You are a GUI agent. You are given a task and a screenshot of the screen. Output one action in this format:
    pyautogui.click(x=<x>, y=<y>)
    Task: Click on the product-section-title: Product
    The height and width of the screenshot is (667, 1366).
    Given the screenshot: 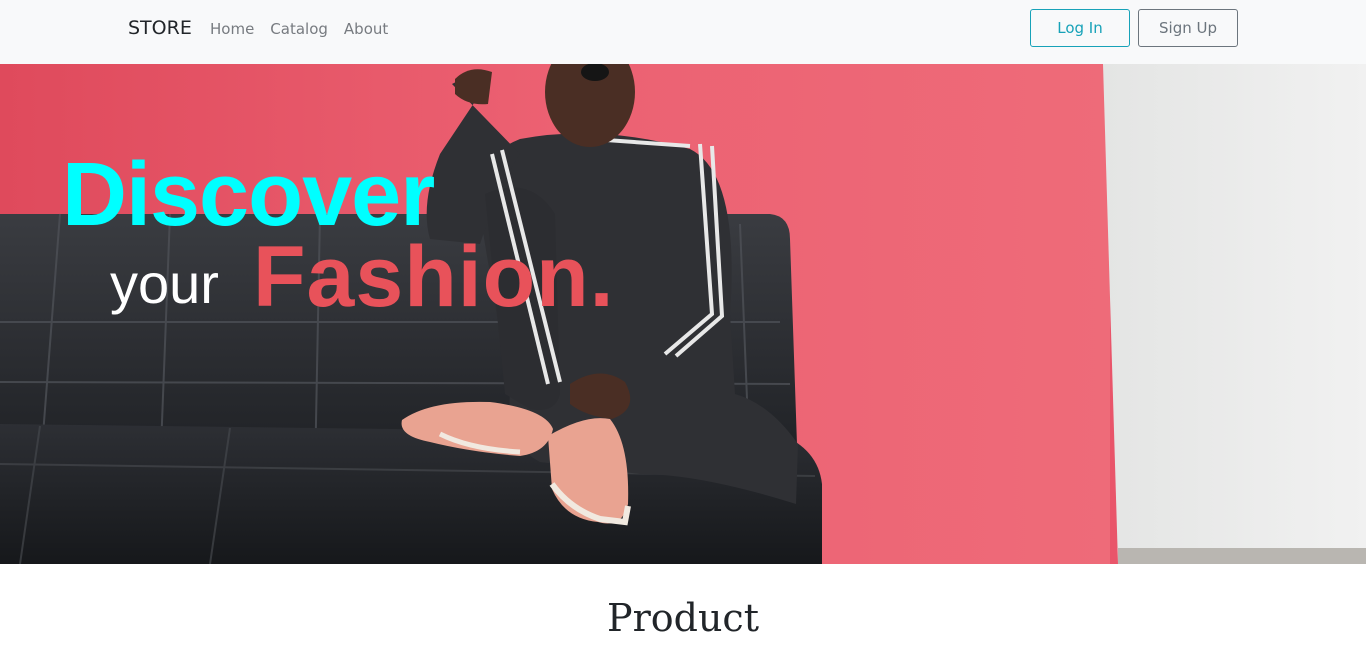 What is the action you would take?
    pyautogui.click(x=683, y=618)
    